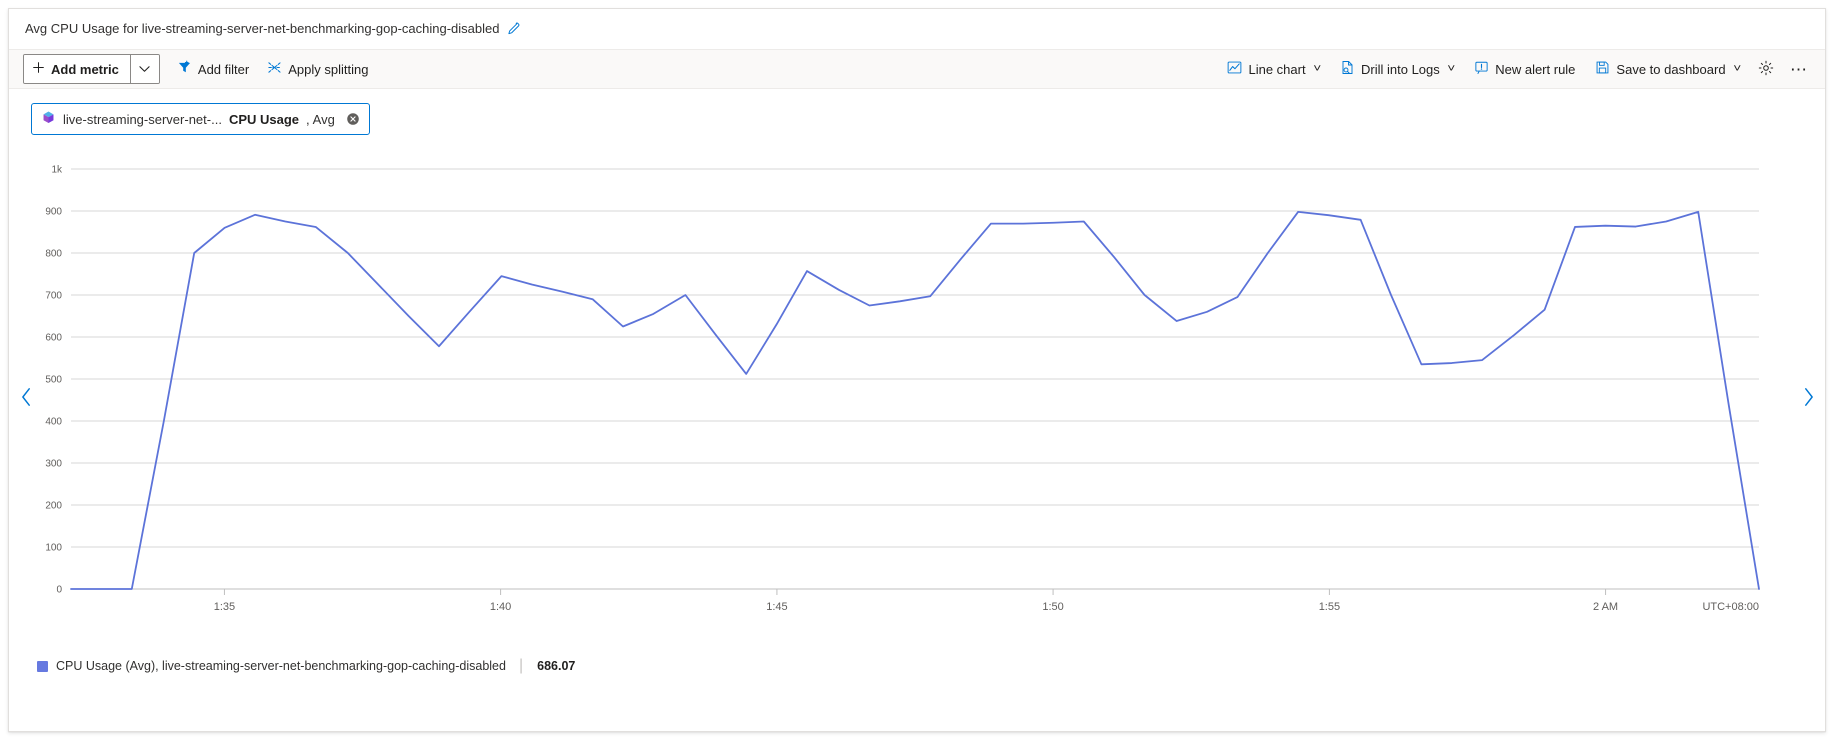 The width and height of the screenshot is (1834, 740). I want to click on save-icon, so click(1602, 69).